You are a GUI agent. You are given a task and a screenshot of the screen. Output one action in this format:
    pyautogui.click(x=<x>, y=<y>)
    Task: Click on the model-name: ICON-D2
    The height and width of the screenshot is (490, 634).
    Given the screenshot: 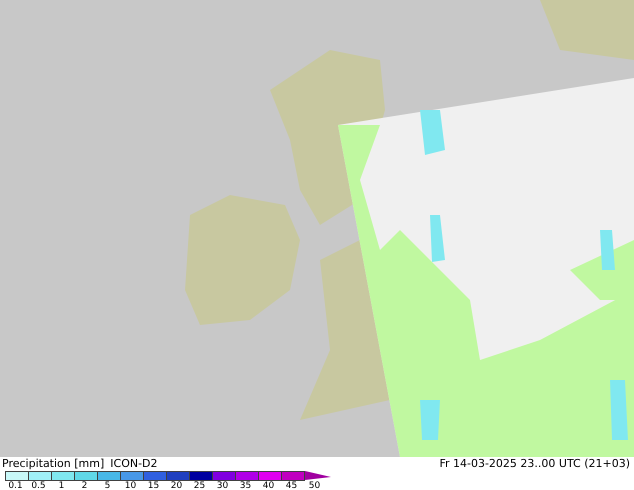 What is the action you would take?
    pyautogui.click(x=134, y=463)
    